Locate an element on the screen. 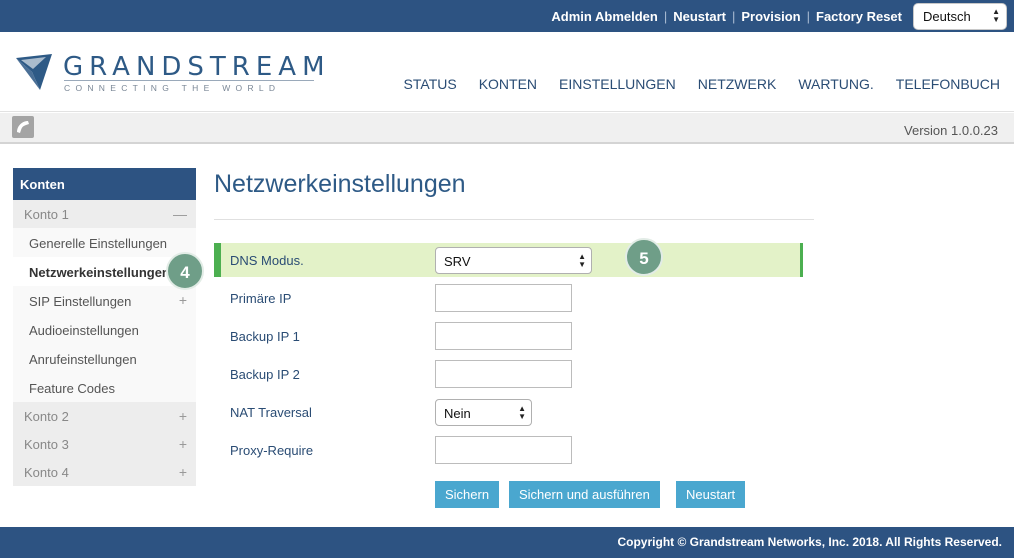 Image resolution: width=1014 pixels, height=558 pixels. phone-icon is located at coordinates (23, 127).